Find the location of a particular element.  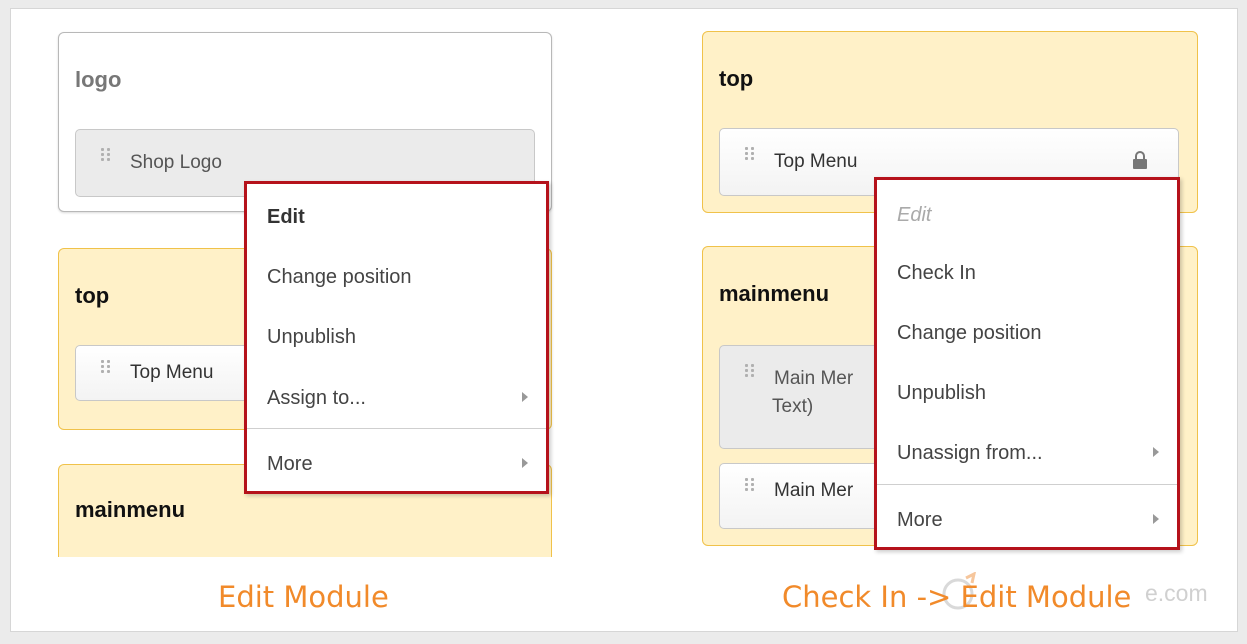

watermark-text: e.com is located at coordinates (1176, 593).